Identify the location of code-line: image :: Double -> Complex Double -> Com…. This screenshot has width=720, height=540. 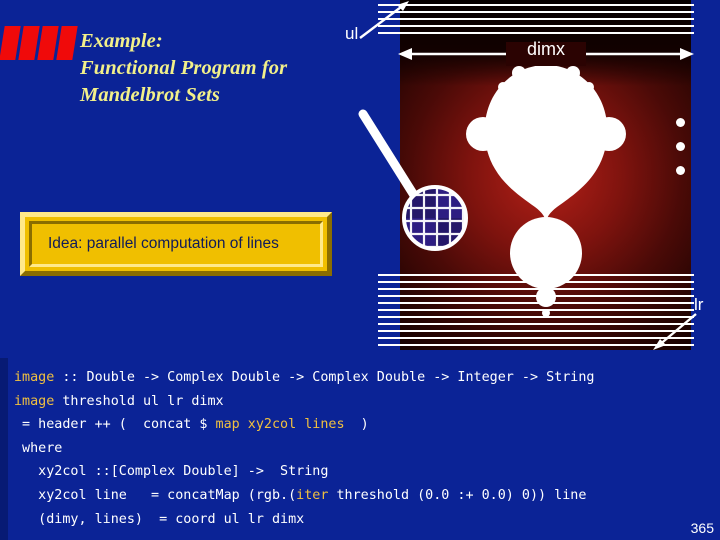
(367, 378).